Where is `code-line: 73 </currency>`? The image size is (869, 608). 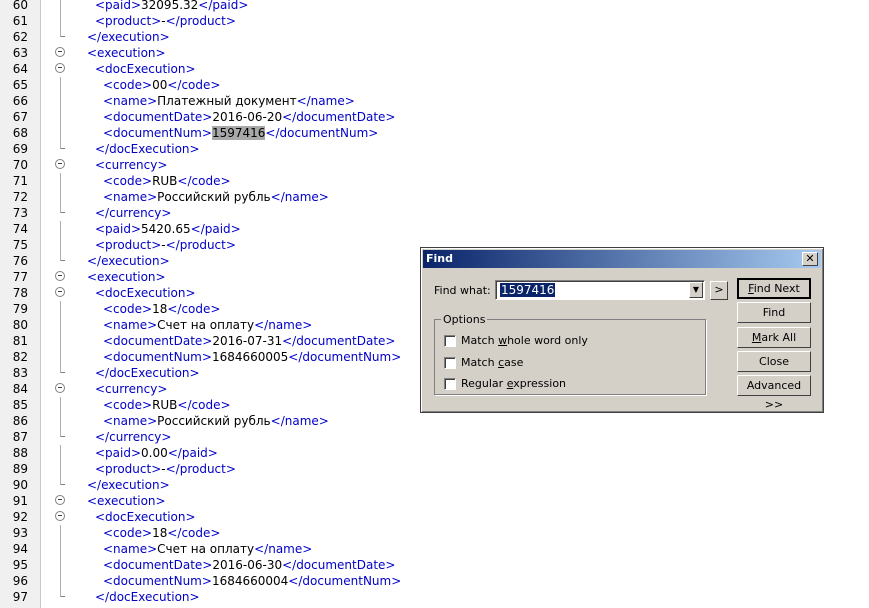 code-line: 73 </currency> is located at coordinates (434, 213).